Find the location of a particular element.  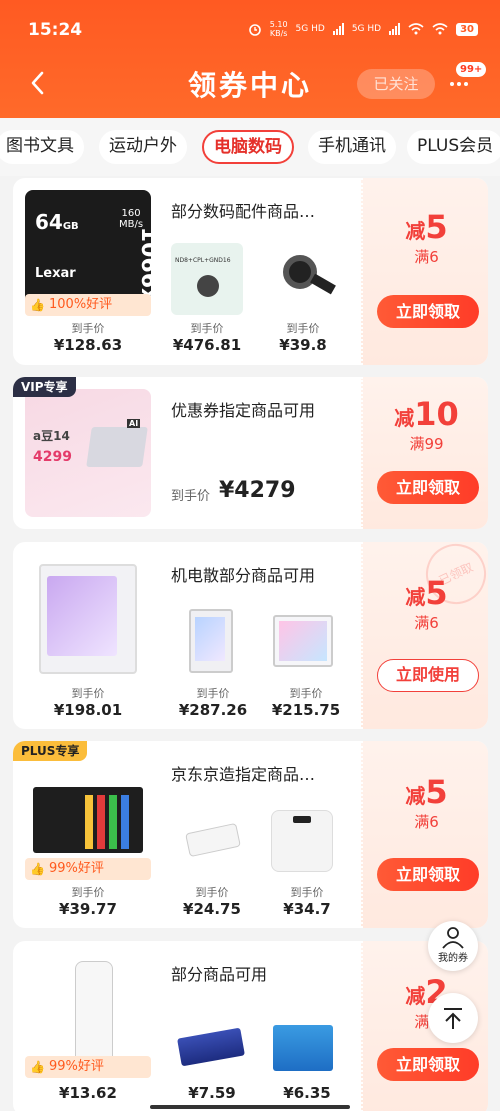

tab-outdoor: 运动户外 is located at coordinates (143, 147).